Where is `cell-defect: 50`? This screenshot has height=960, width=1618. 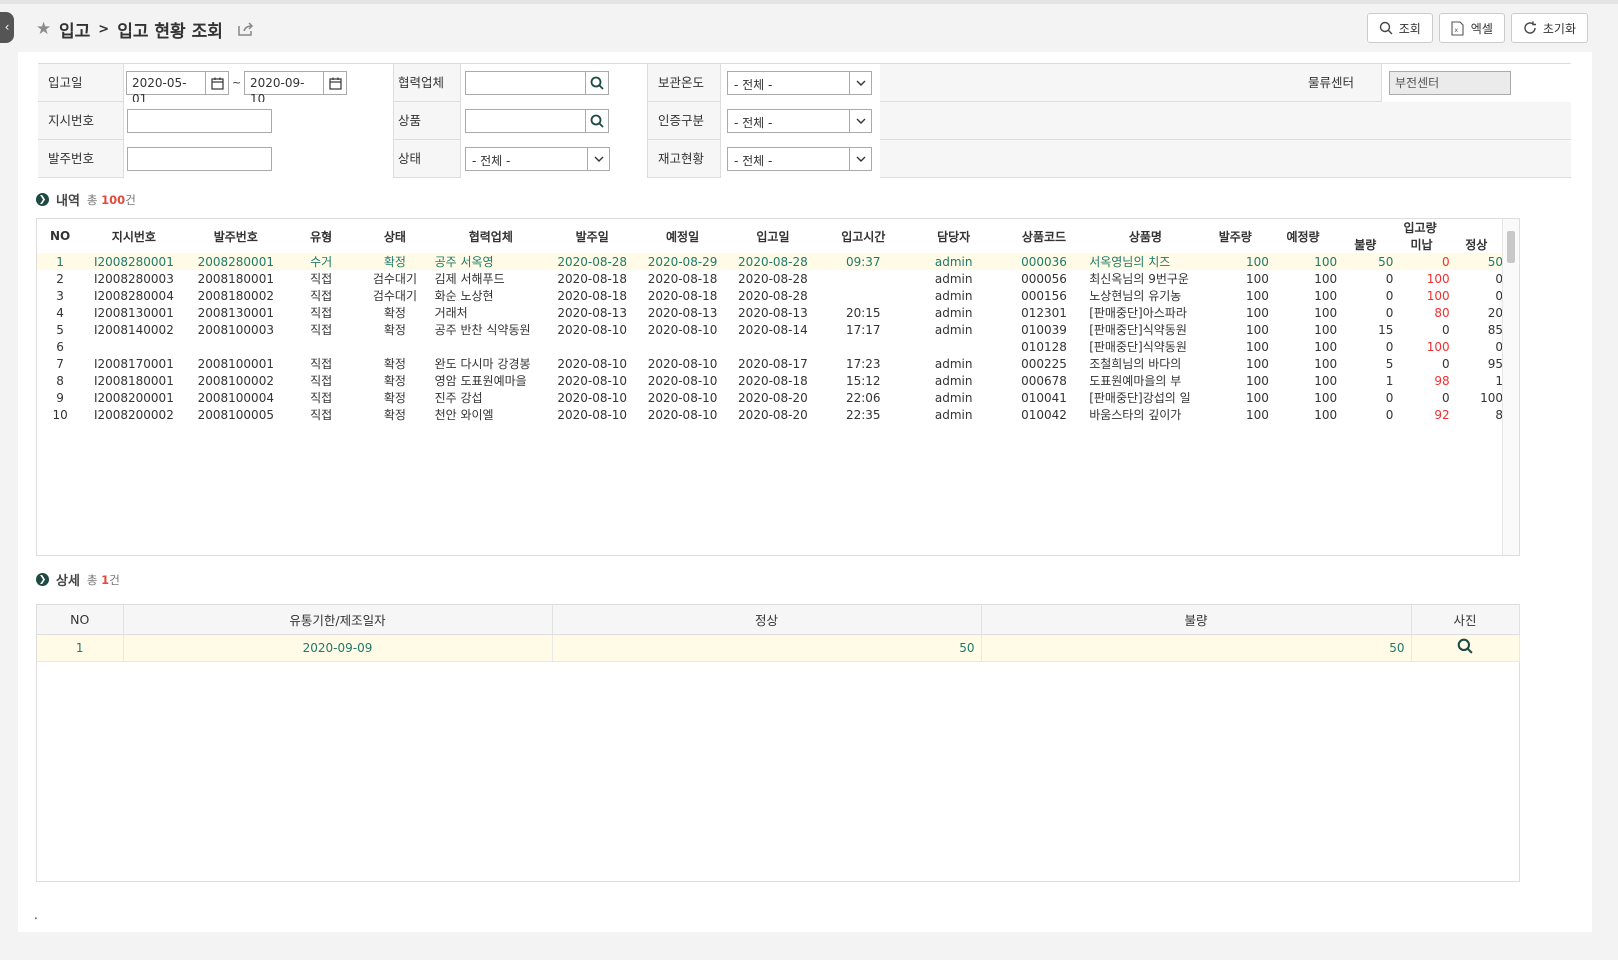 cell-defect: 50 is located at coordinates (1365, 261).